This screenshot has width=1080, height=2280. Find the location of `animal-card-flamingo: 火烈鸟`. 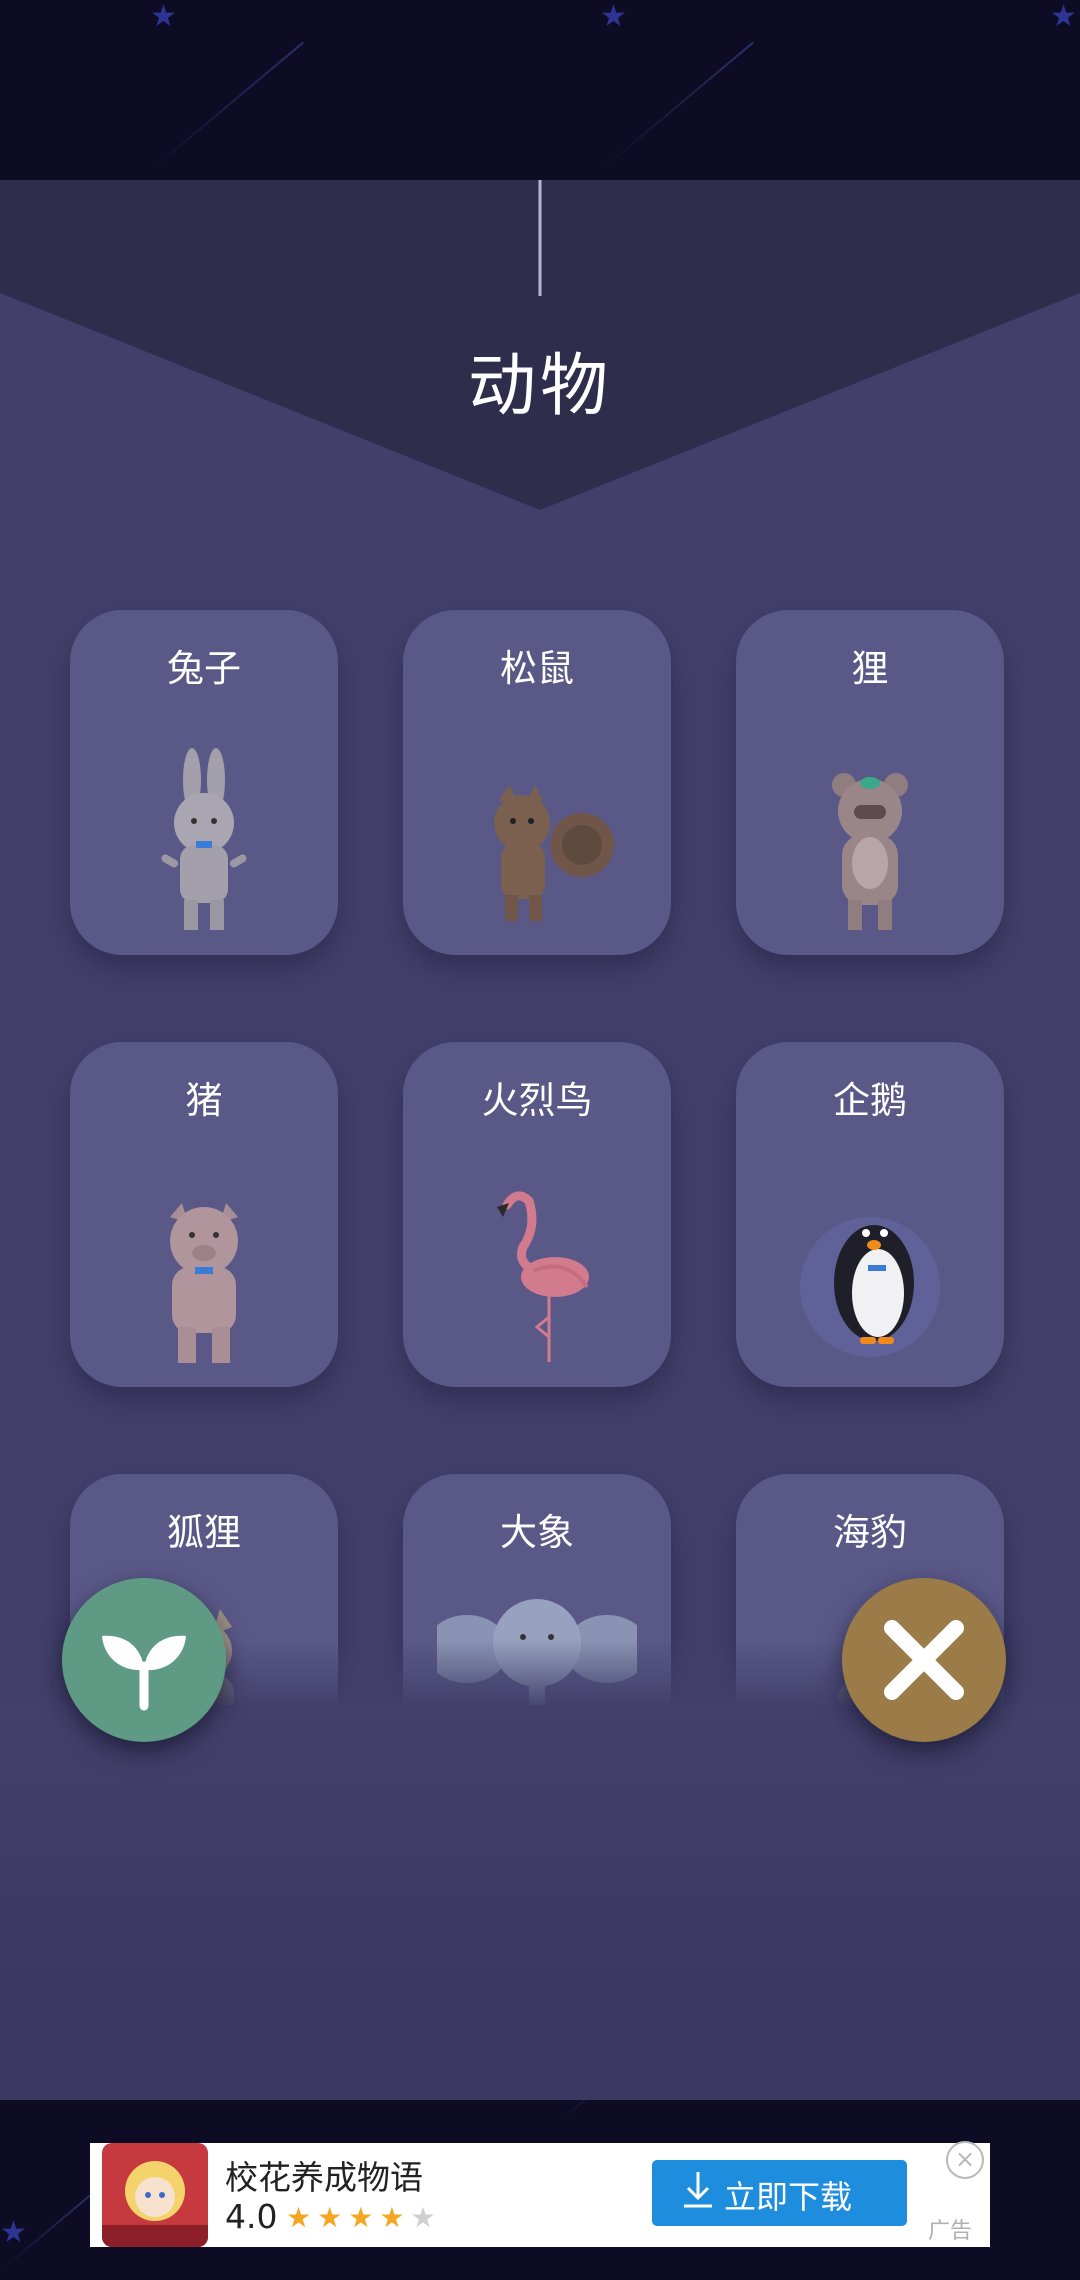

animal-card-flamingo: 火烈鸟 is located at coordinates (537, 1214).